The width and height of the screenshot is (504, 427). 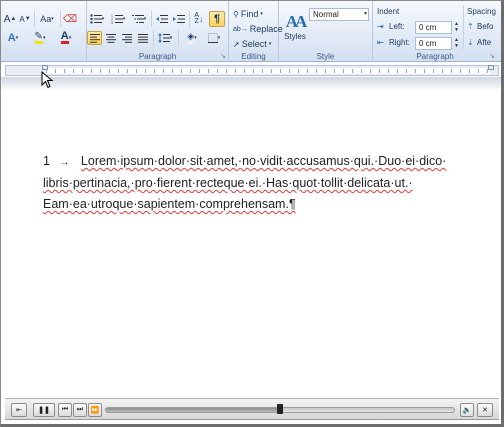 I want to click on find-button: ⚲ Find ▾, so click(x=254, y=14).